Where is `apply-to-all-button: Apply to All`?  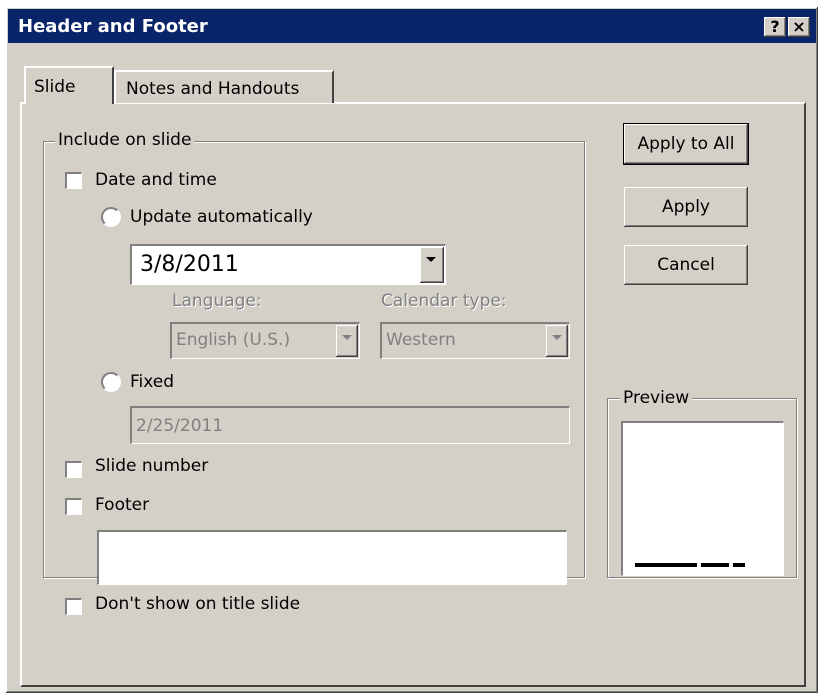
apply-to-all-button: Apply to All is located at coordinates (686, 144).